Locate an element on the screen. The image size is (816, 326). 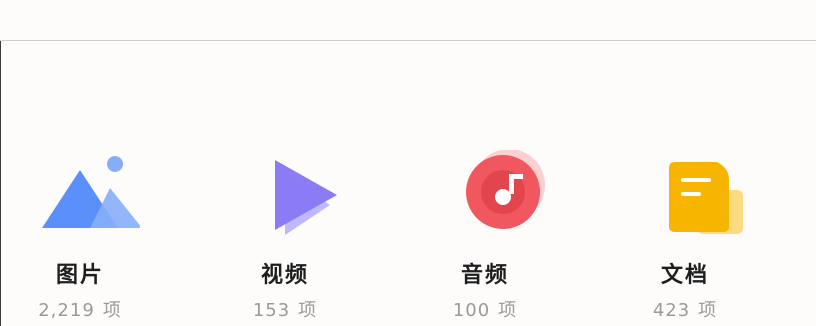
category-videos: 视频 153 项 is located at coordinates (285, 238).